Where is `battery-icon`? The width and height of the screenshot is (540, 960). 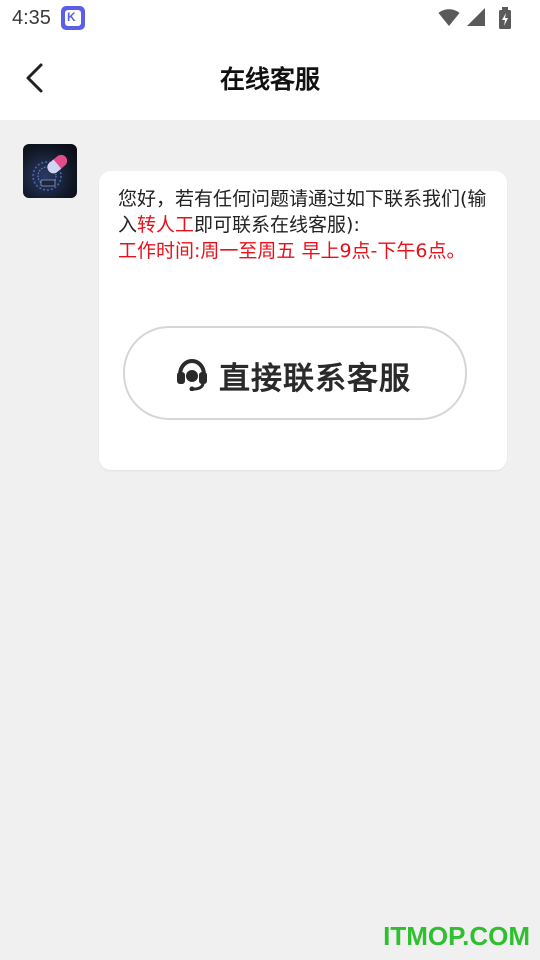 battery-icon is located at coordinates (505, 18).